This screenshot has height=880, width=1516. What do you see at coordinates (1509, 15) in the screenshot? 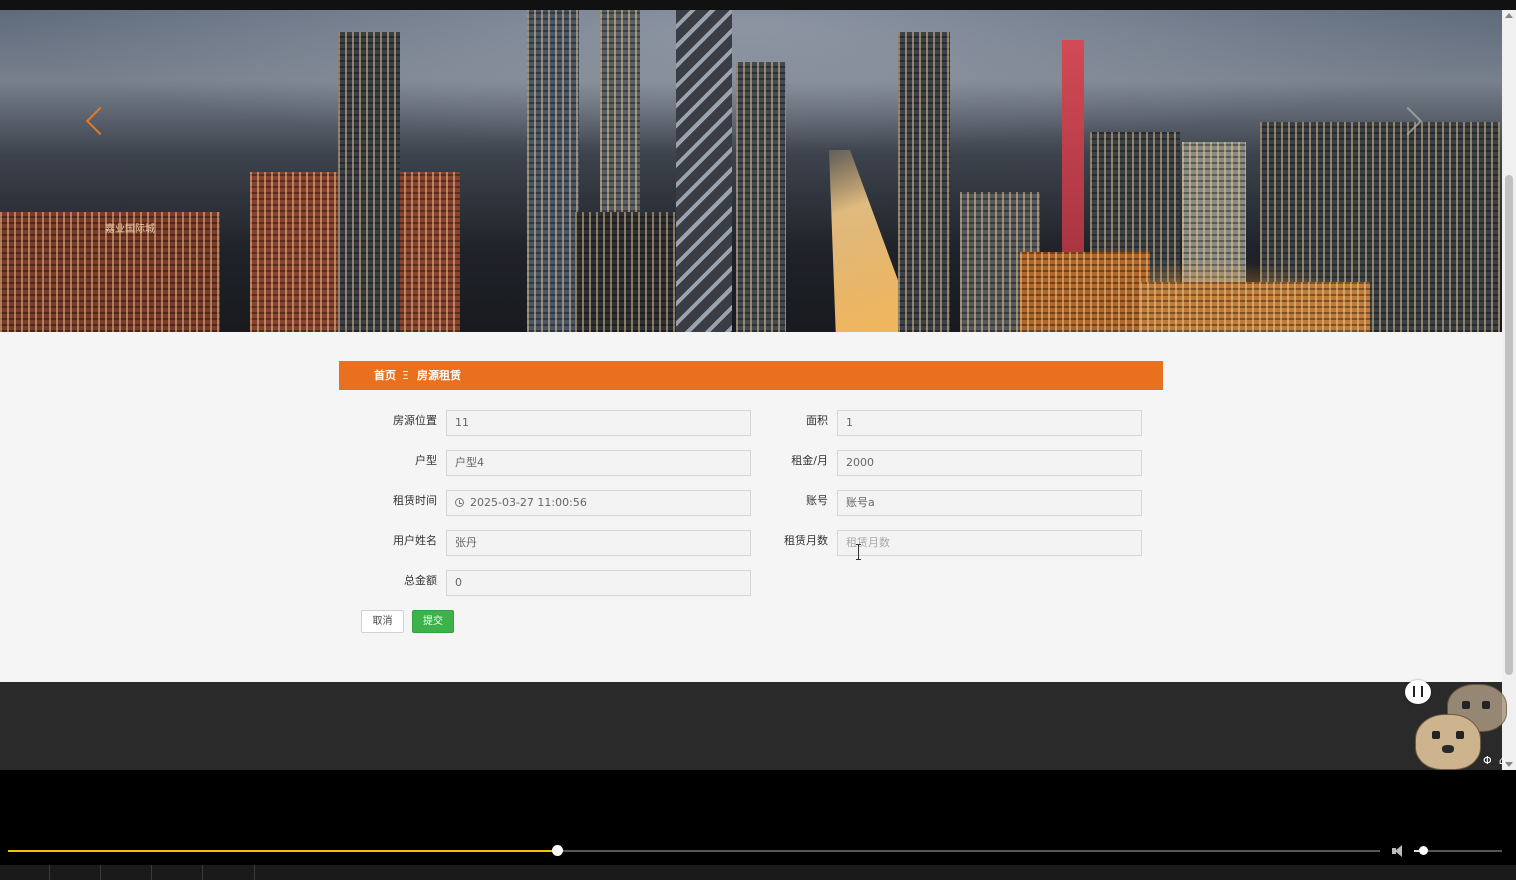
I see `scroll-up-icon` at bounding box center [1509, 15].